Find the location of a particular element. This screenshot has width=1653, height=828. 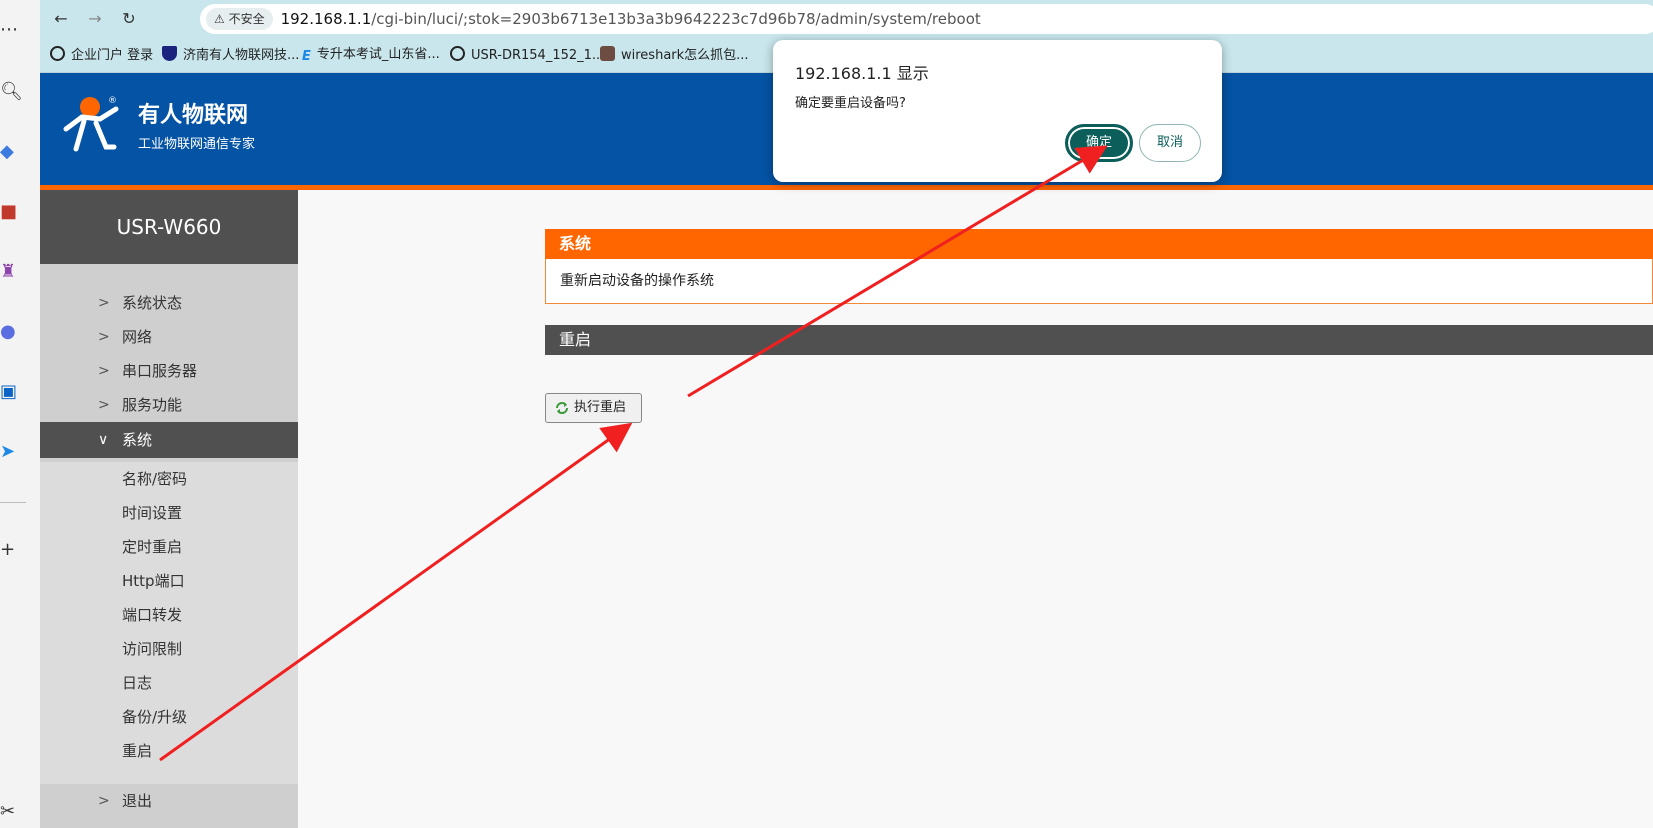

confirm-dialog: 192.168.1.1 显示 确定要重启设备吗? 确定 取消 is located at coordinates (997, 111).